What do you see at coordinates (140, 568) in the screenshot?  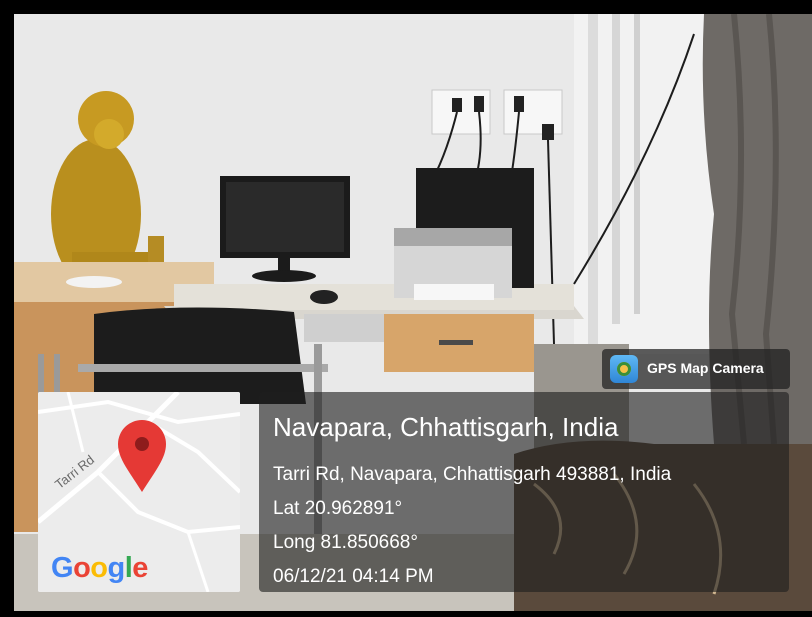 I see `google-letter: e` at bounding box center [140, 568].